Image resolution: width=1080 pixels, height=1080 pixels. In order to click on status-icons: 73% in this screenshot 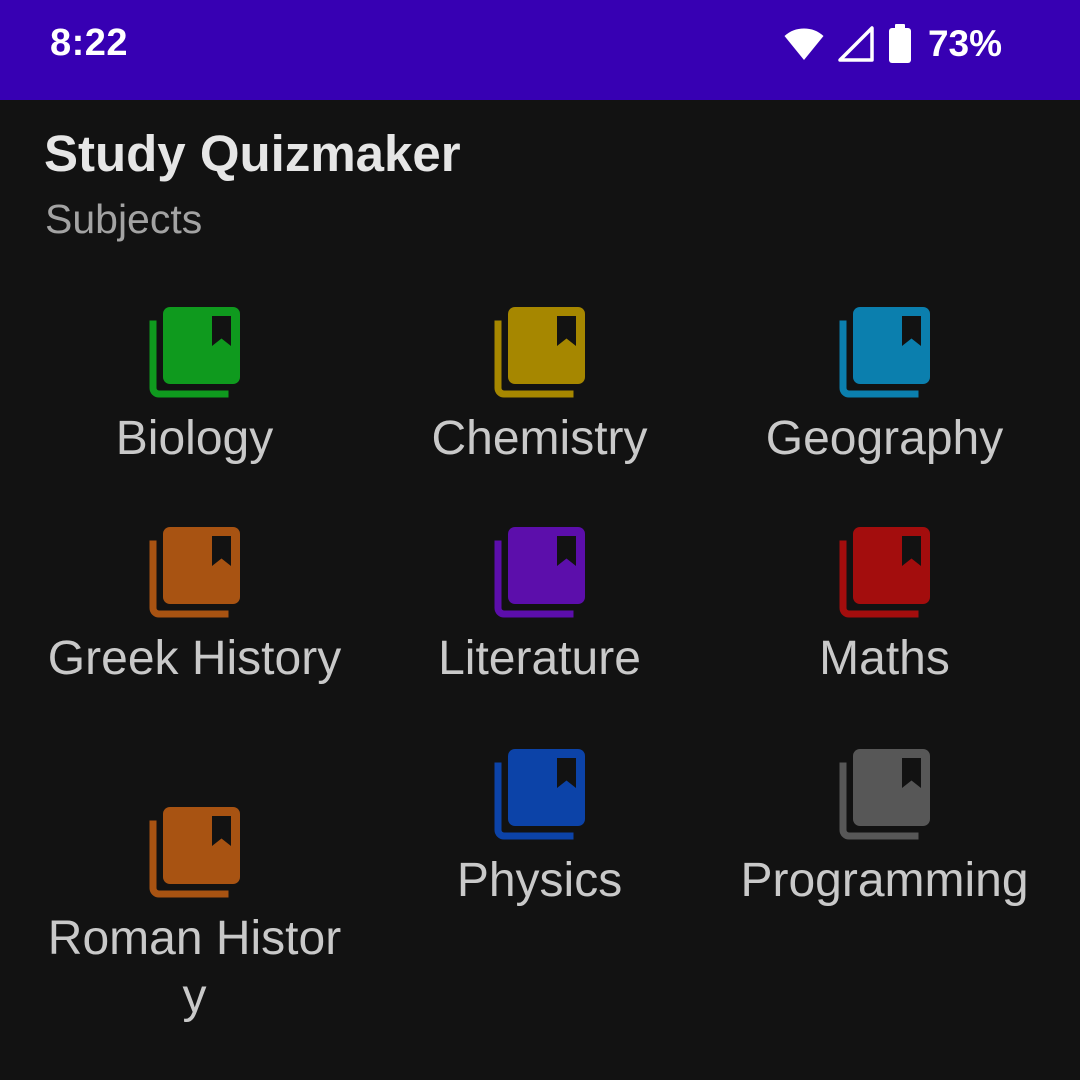, I will do `click(893, 44)`.